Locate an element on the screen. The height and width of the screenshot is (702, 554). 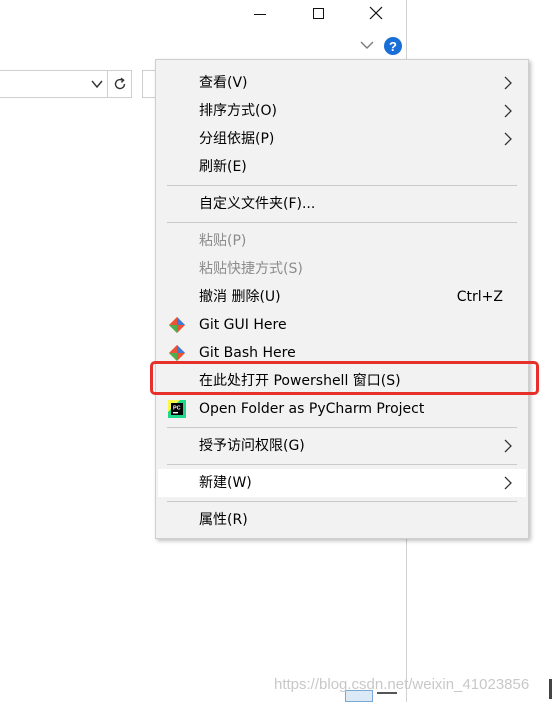
menu-item-label: 查看(V) is located at coordinates (223, 83).